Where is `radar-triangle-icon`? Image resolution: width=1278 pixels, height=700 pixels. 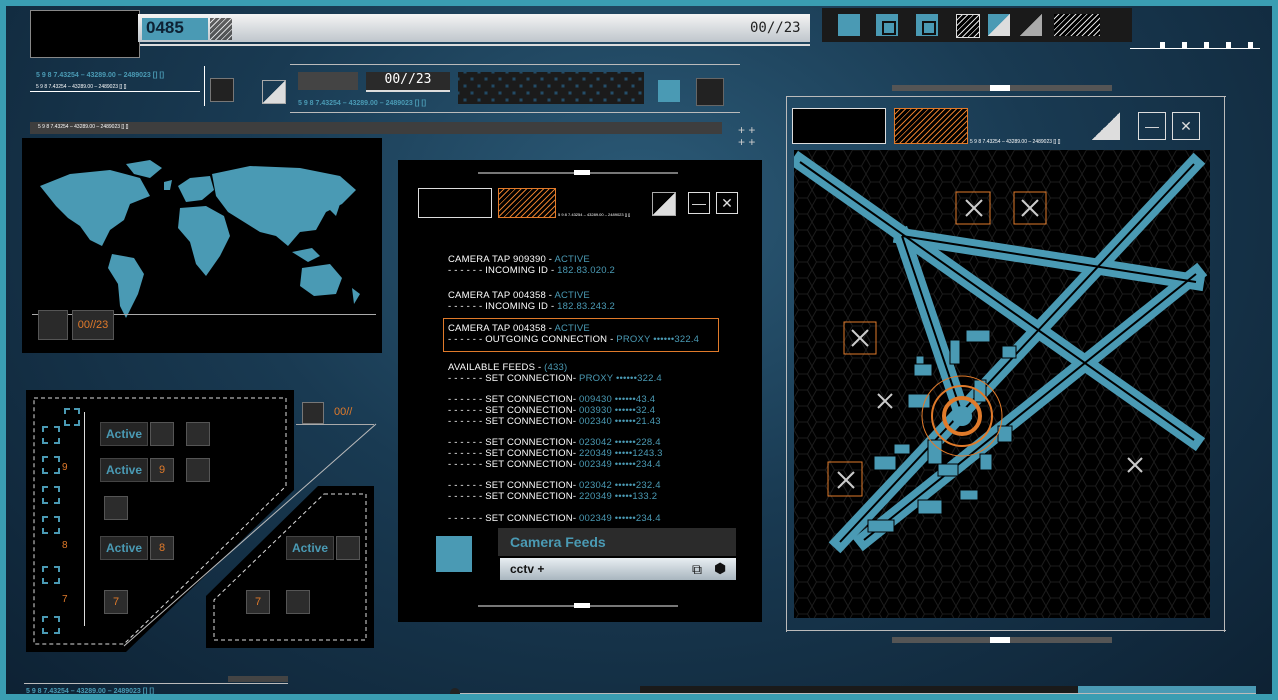 radar-triangle-icon is located at coordinates (1106, 126).